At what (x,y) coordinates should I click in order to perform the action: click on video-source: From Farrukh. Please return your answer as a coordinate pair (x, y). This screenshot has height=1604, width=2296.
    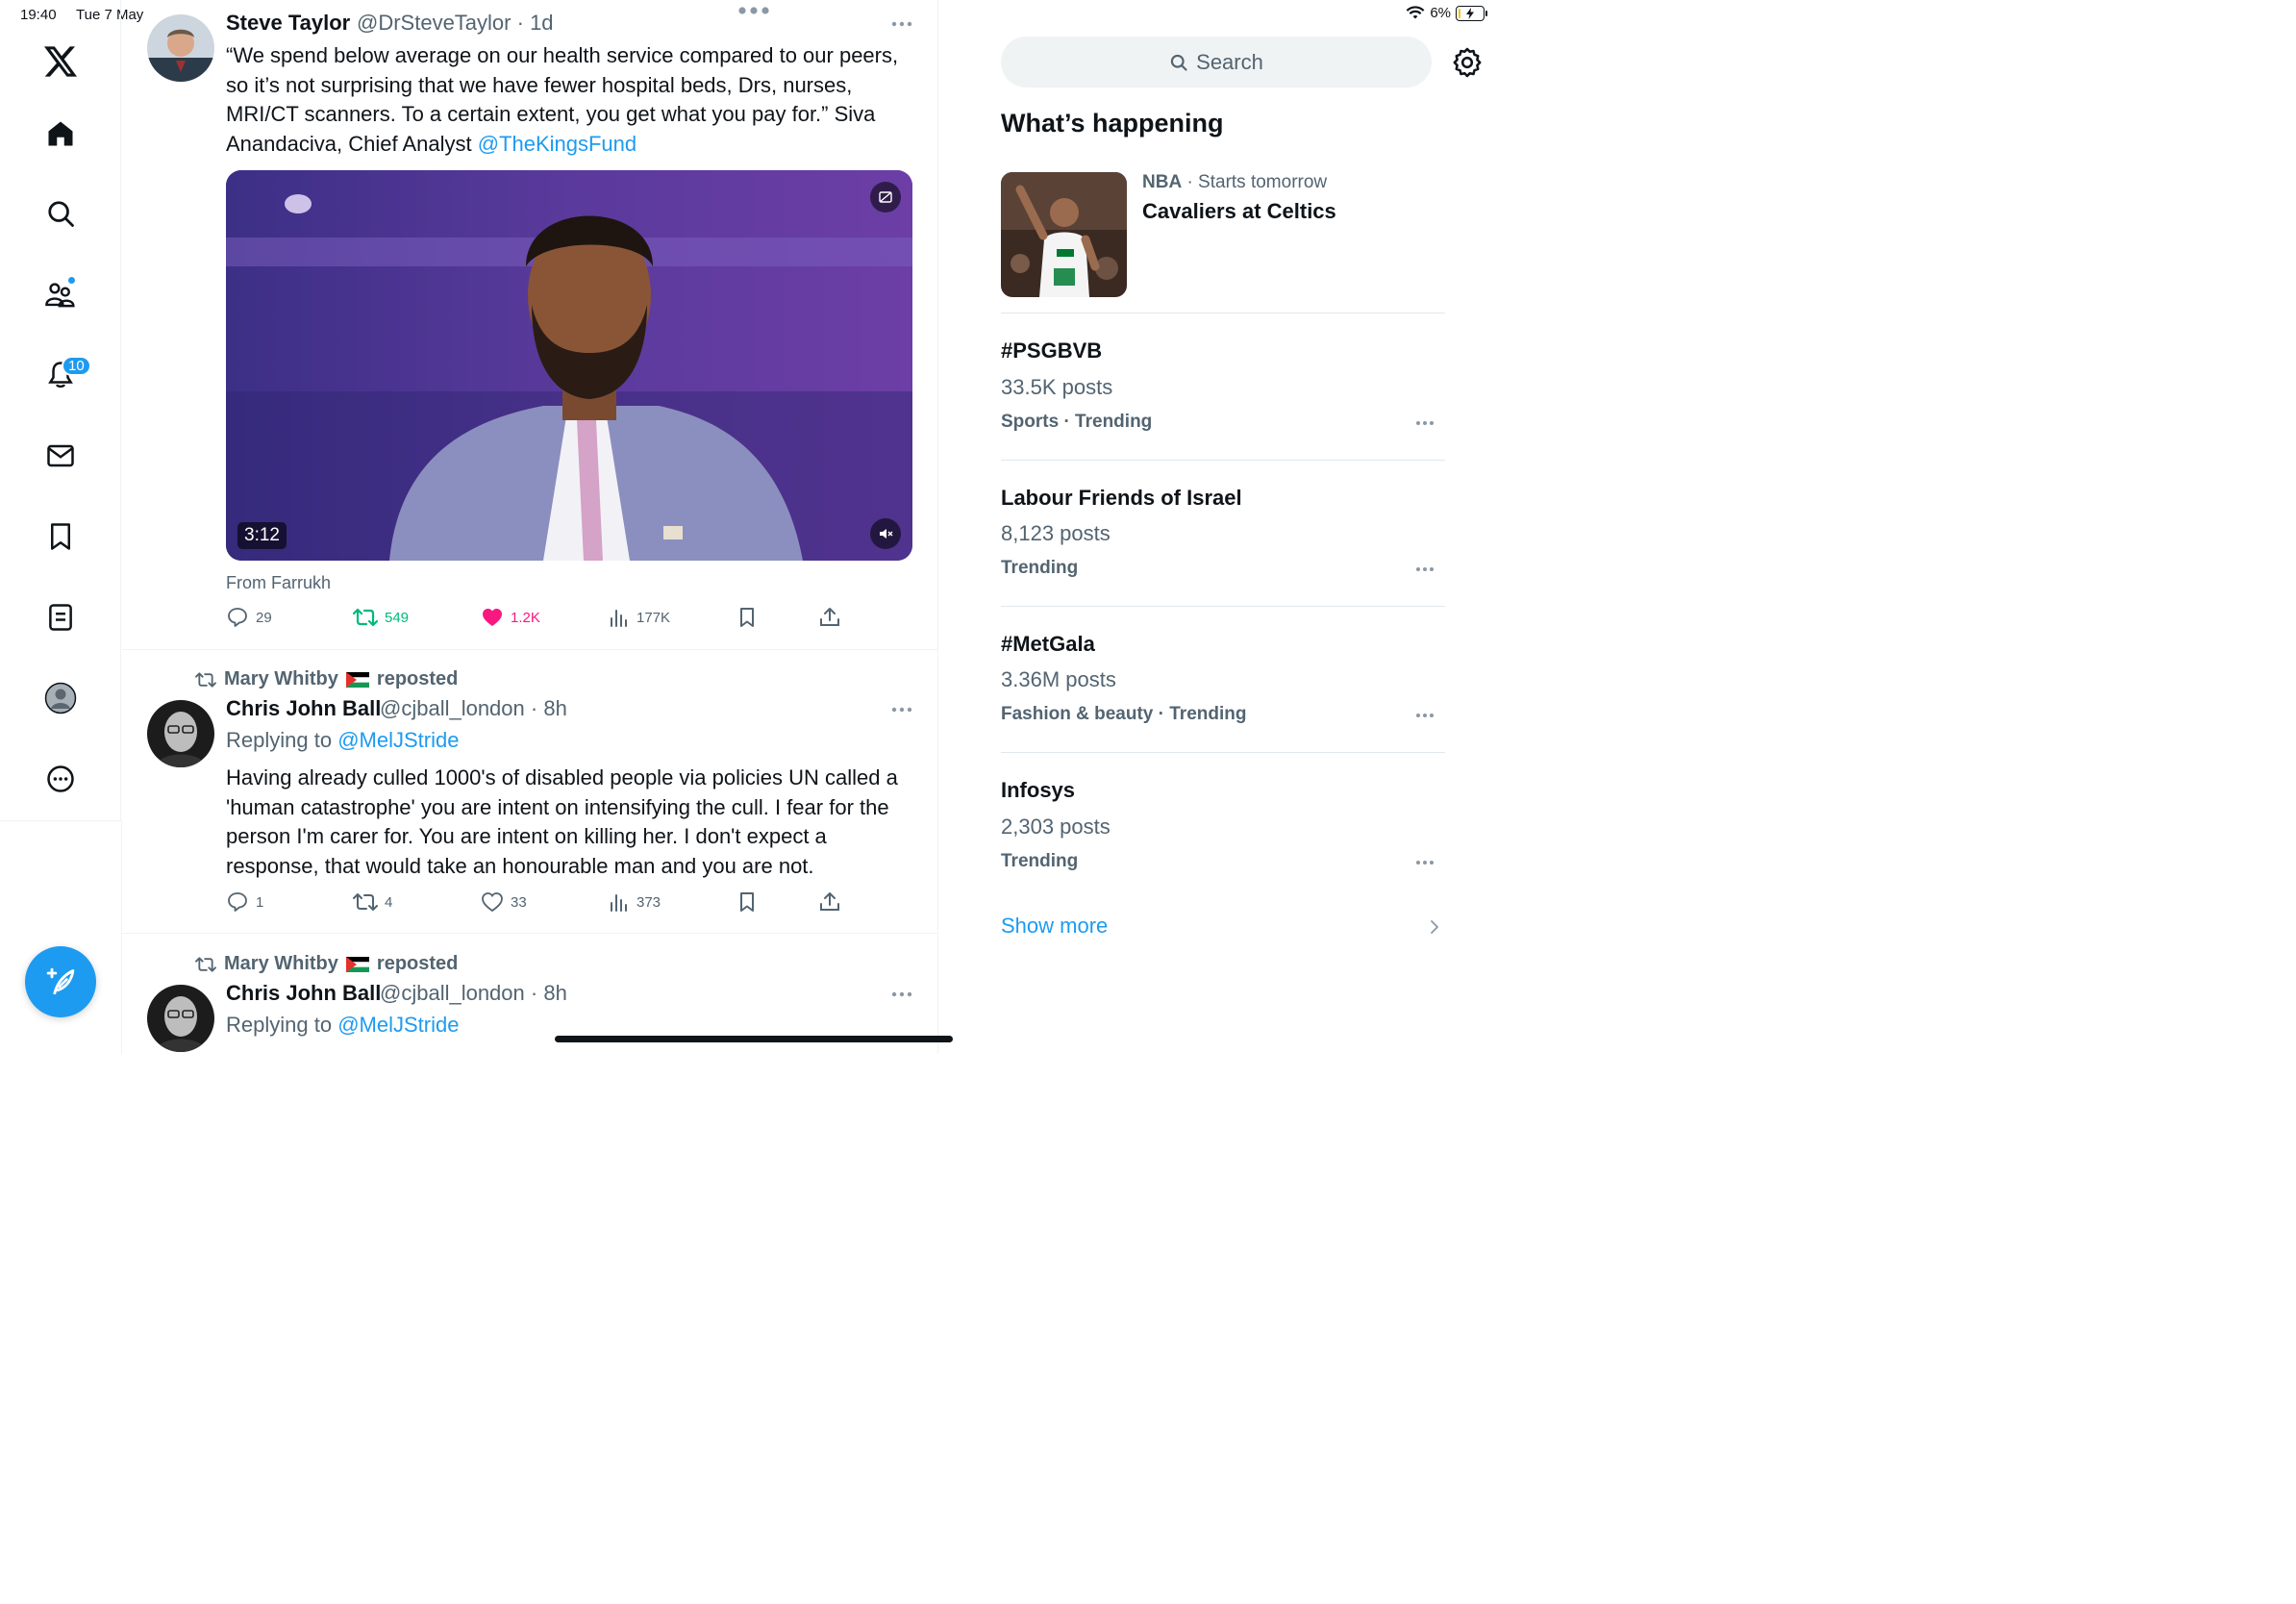
    Looking at the image, I should click on (278, 583).